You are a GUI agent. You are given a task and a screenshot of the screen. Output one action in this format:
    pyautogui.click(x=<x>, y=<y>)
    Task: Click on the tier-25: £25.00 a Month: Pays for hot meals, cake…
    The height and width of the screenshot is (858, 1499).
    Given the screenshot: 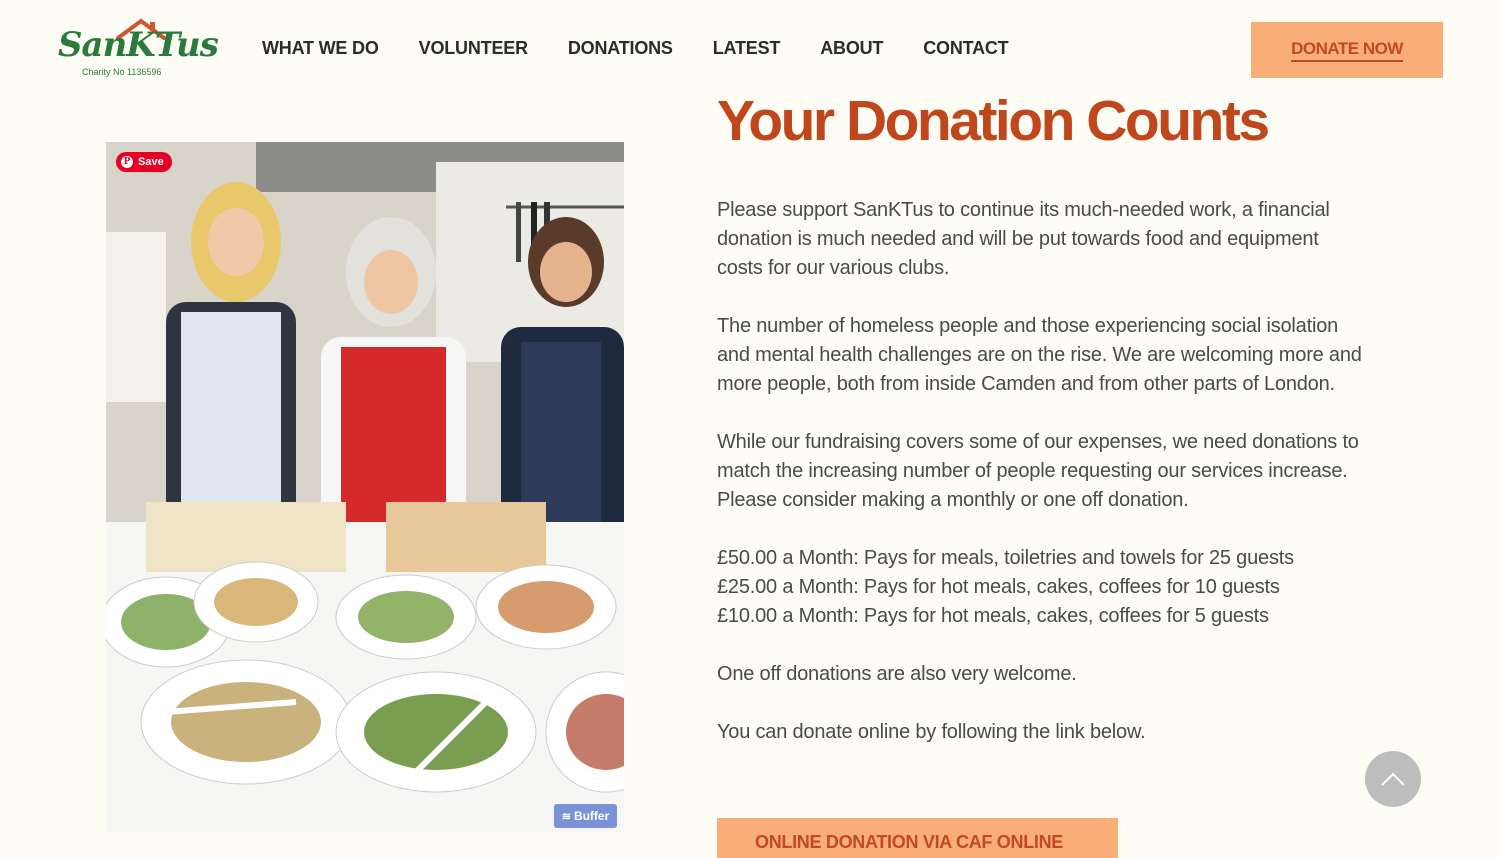 What is the action you would take?
    pyautogui.click(x=998, y=587)
    